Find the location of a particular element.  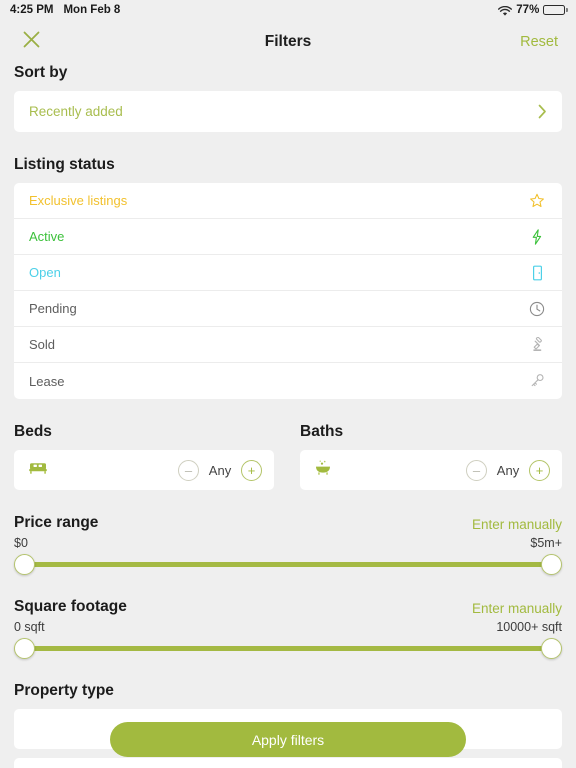

close-icon is located at coordinates (31, 42).